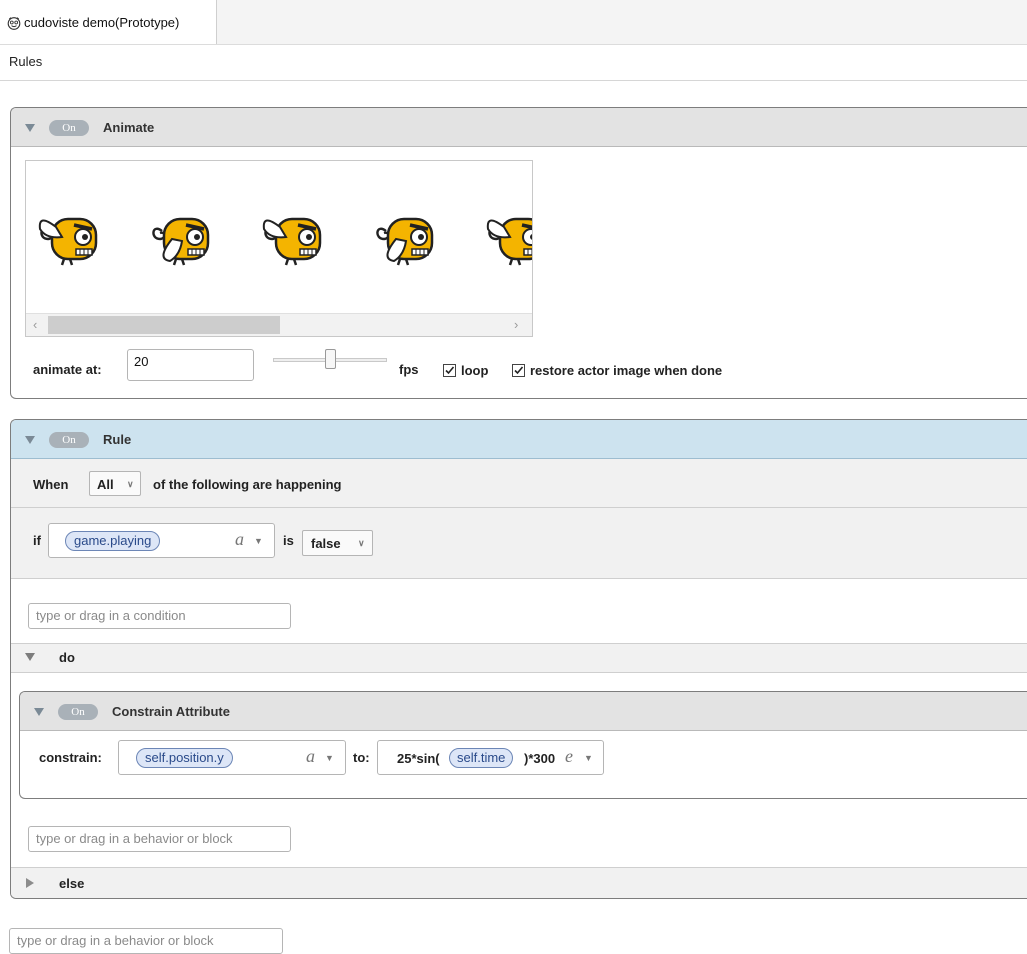 This screenshot has width=1027, height=954. What do you see at coordinates (418, 758) in the screenshot?
I see `expression-prefix: 25*sin(` at bounding box center [418, 758].